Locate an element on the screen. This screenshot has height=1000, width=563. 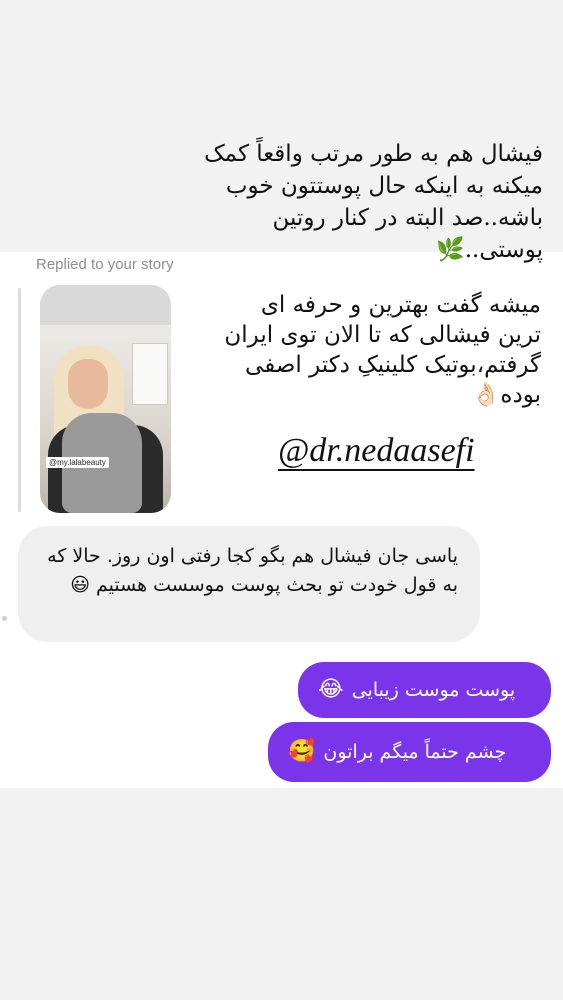
story-mention-tag: @my.lalabeauty is located at coordinates (77, 462).